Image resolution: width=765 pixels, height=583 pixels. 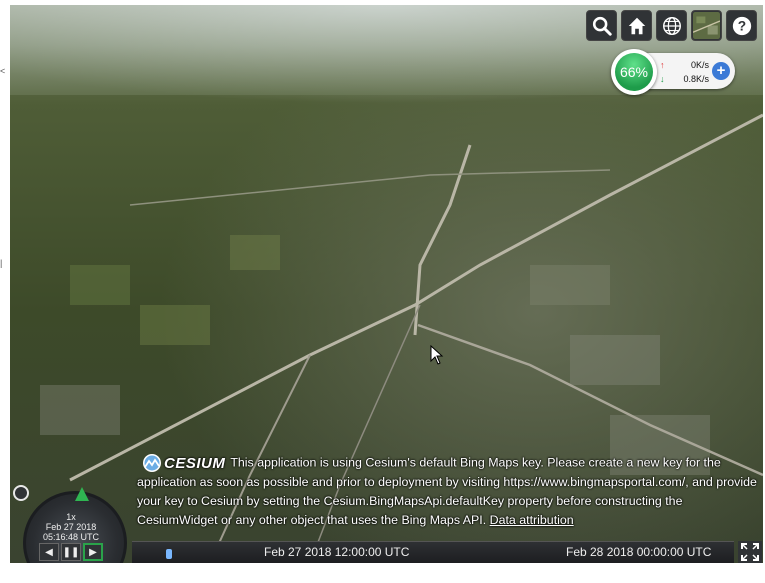 What do you see at coordinates (699, 65) in the screenshot?
I see `upload-rate: 0K/s` at bounding box center [699, 65].